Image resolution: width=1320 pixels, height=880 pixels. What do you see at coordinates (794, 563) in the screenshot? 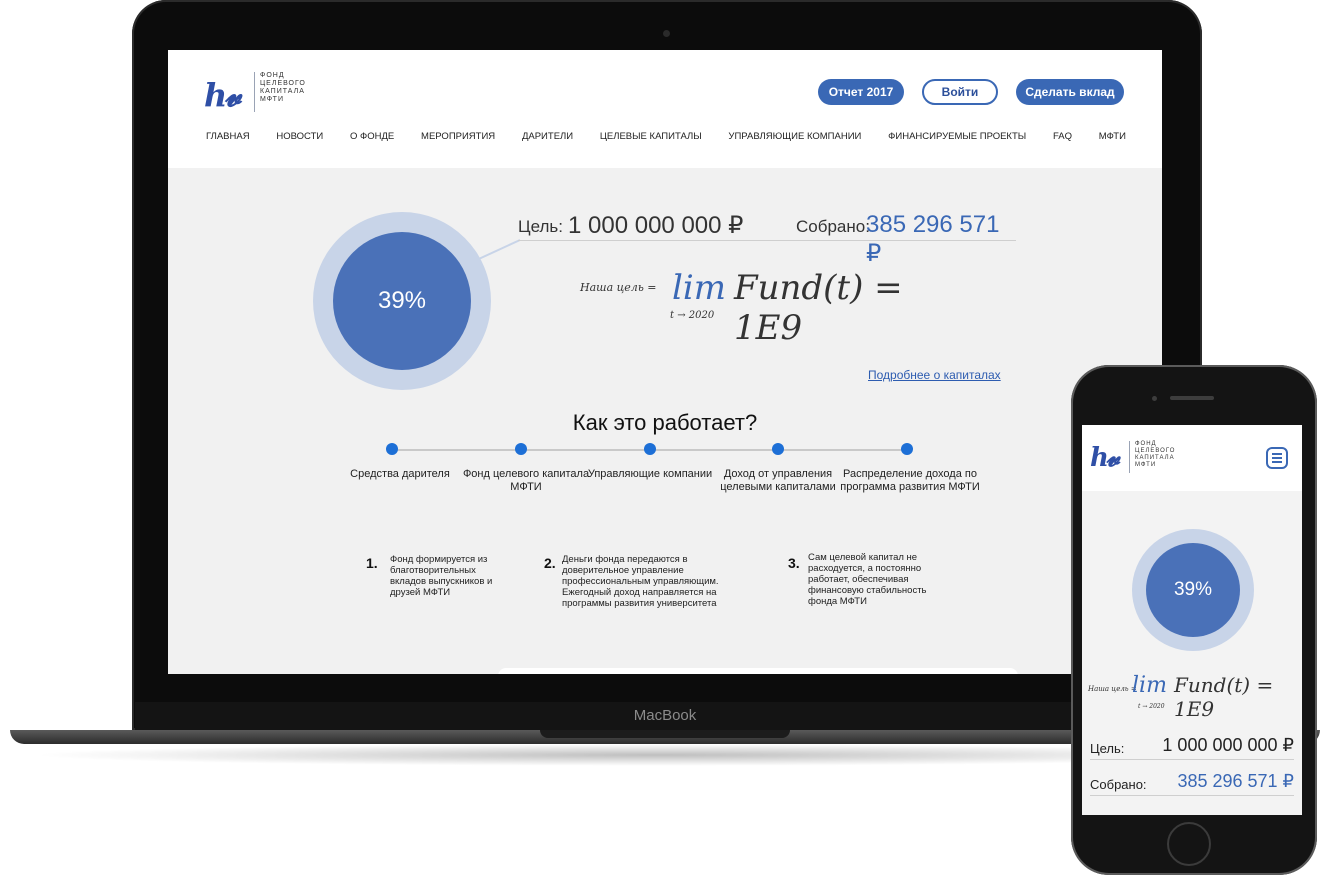
I see `point-number: 3.` at bounding box center [794, 563].